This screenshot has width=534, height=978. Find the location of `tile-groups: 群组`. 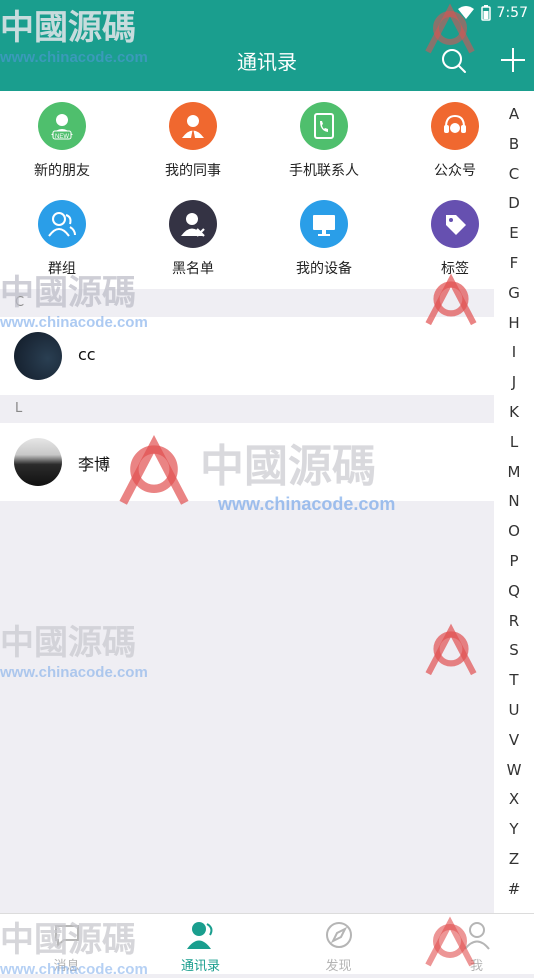

tile-groups: 群组 is located at coordinates (62, 238).